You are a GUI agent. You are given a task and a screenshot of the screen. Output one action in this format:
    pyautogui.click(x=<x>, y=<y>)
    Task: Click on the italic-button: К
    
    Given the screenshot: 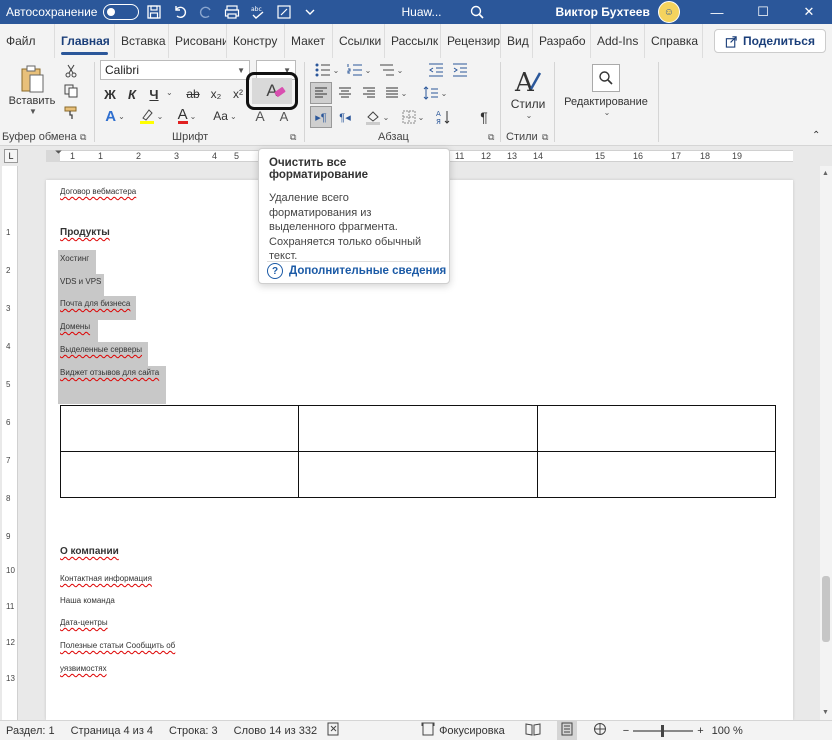 What is the action you would take?
    pyautogui.click(x=132, y=94)
    